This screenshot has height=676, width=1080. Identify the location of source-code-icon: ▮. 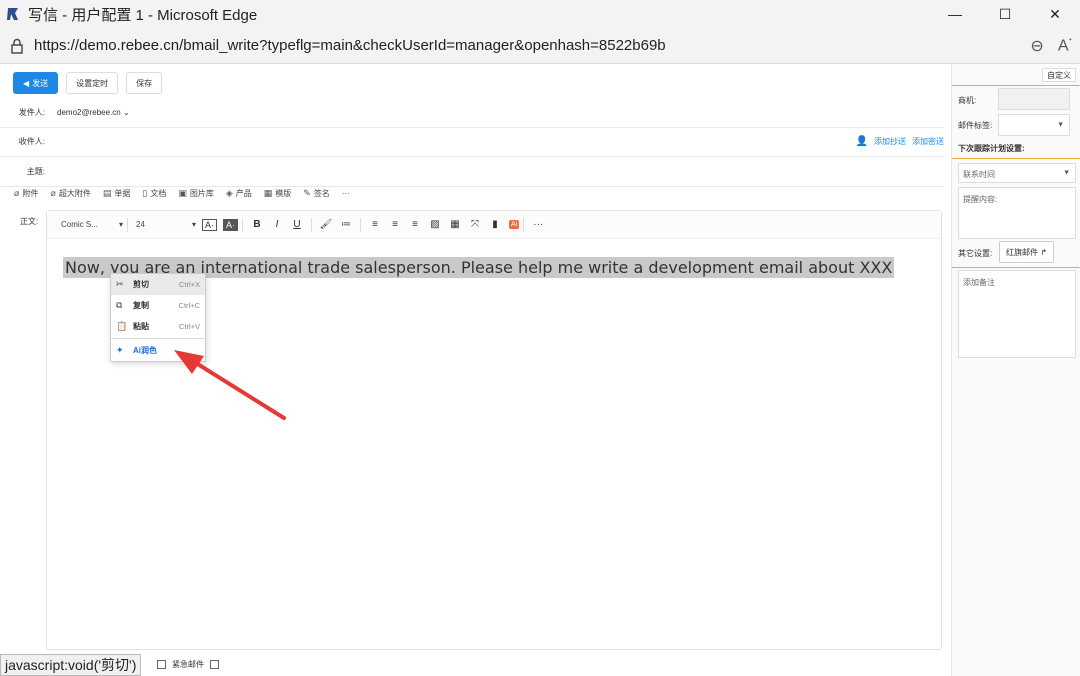
(495, 224).